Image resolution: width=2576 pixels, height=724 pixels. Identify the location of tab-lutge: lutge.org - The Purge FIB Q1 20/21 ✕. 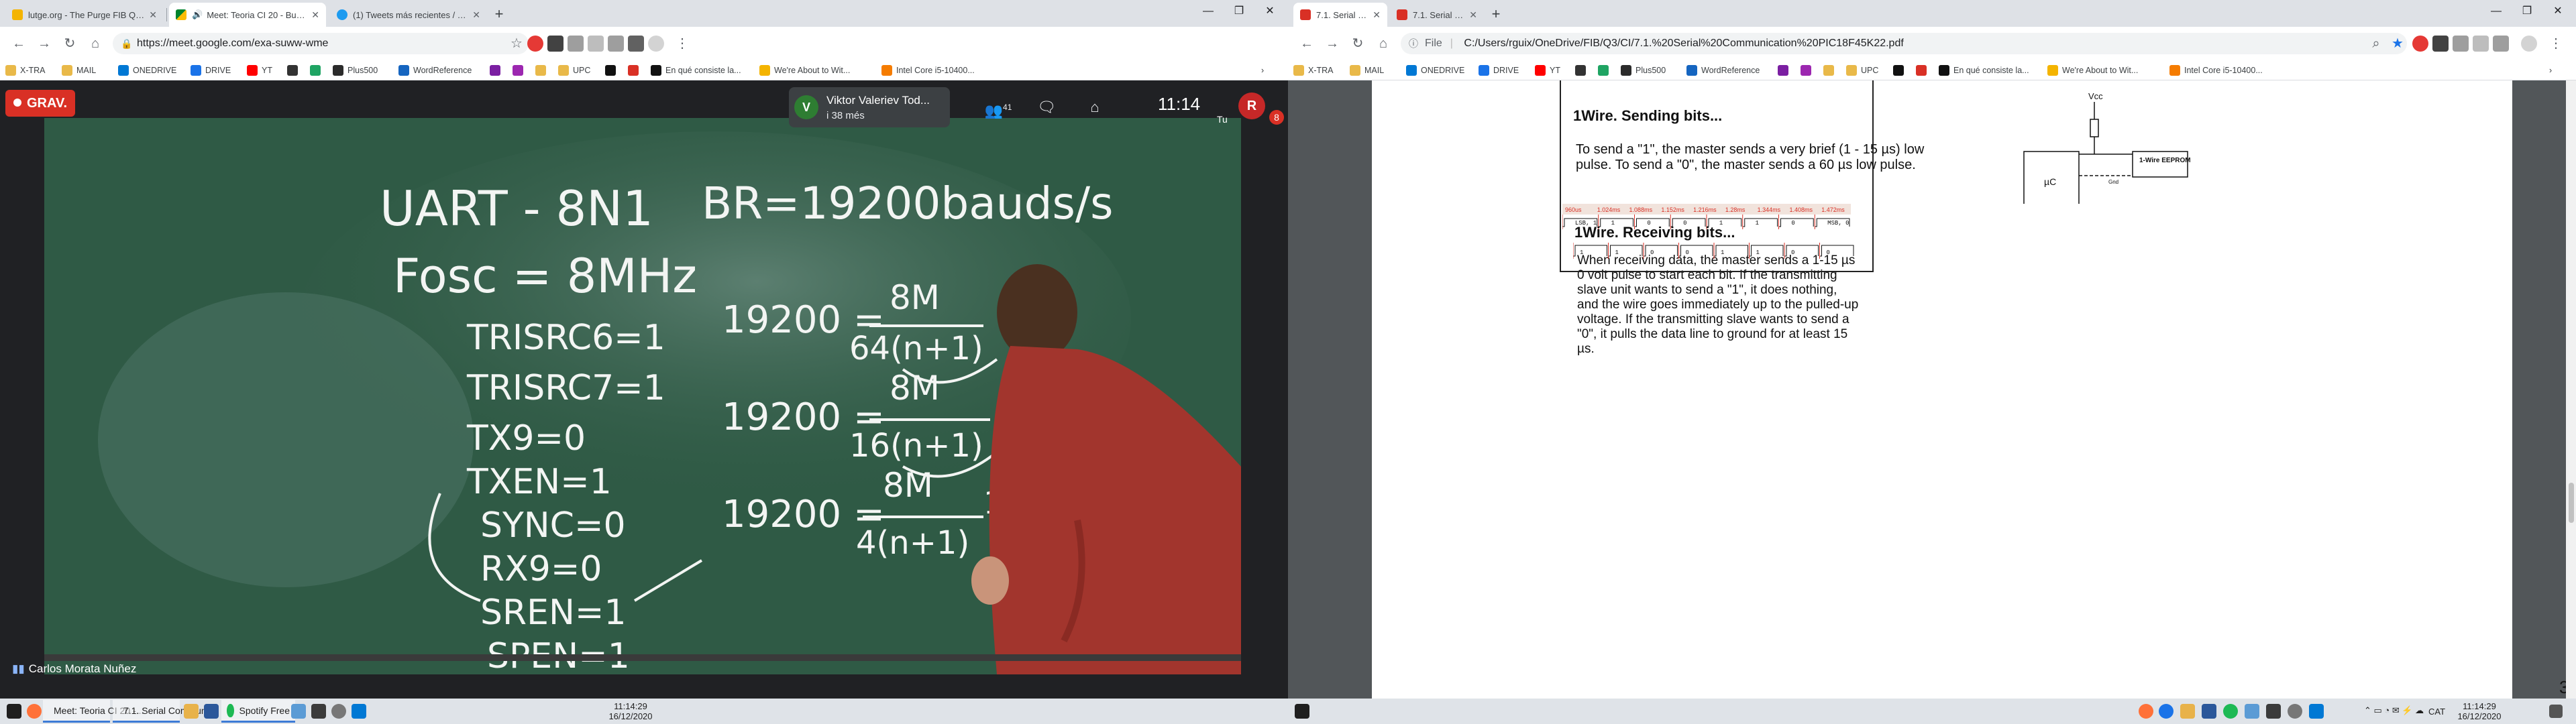
(84, 15).